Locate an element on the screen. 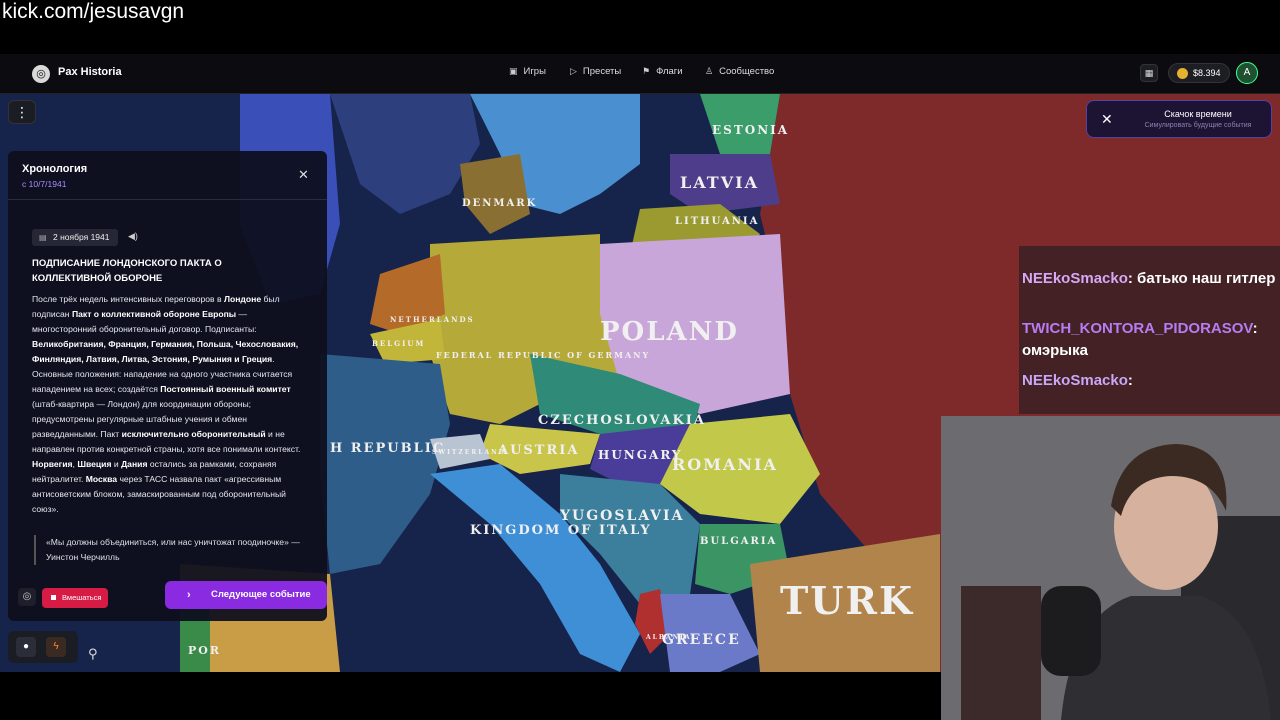 The image size is (1280, 720). label-lithuania: LITHUANIA is located at coordinates (717, 221).